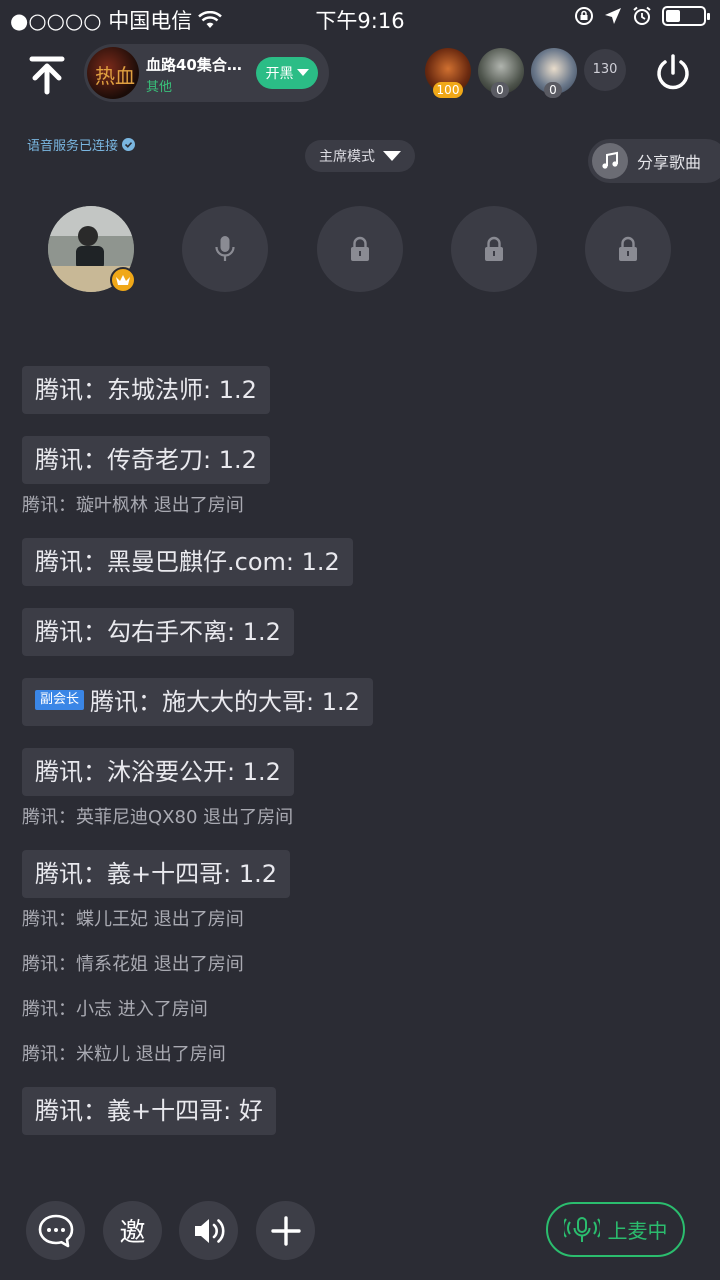  I want to click on seat-host, so click(92, 249).